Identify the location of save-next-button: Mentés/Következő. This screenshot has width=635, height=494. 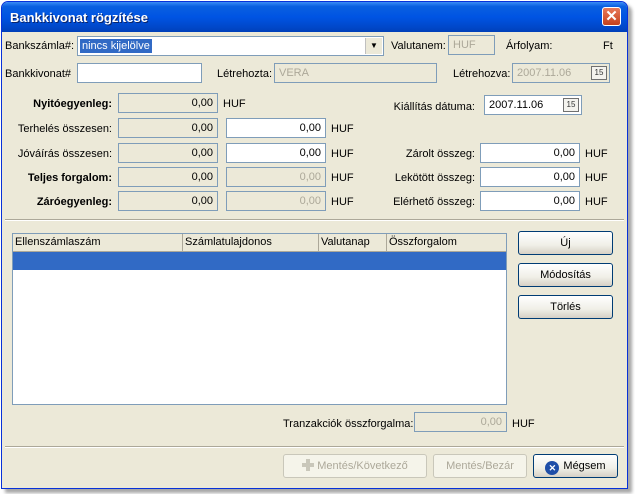
(355, 466).